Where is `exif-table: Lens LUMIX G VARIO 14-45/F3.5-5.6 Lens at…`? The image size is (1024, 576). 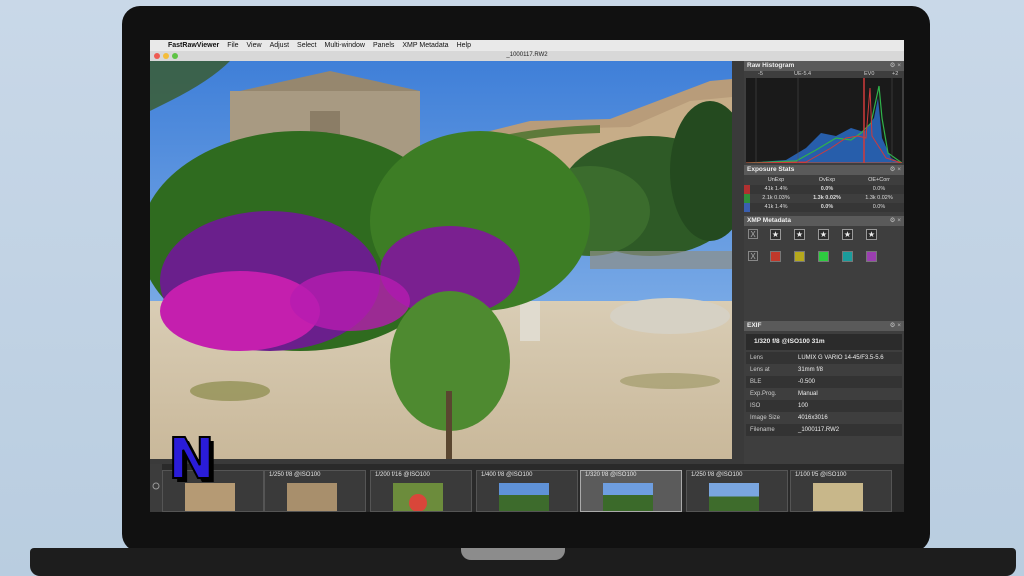 exif-table: Lens LUMIX G VARIO 14-45/F3.5-5.6 Lens at… is located at coordinates (824, 394).